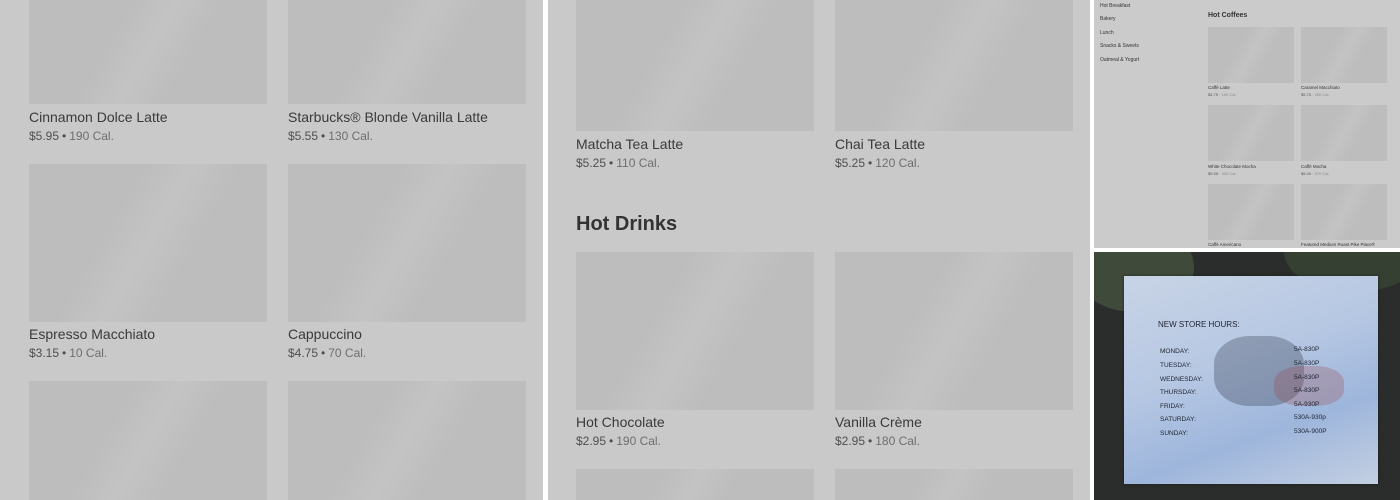 This screenshot has width=1400, height=500. I want to click on product-name: Caffè Latte, so click(1219, 87).